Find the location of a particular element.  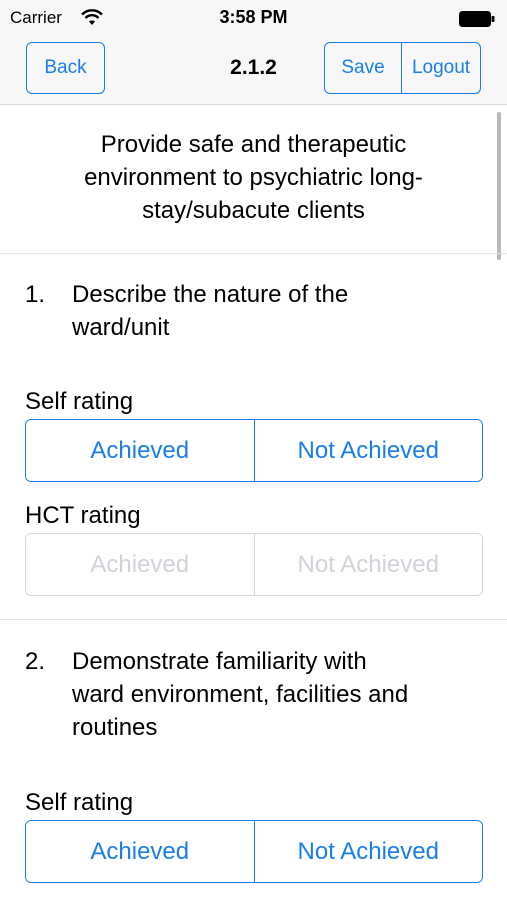

hct-rating-not-achieved-option: Not Achieved is located at coordinates (367, 564).